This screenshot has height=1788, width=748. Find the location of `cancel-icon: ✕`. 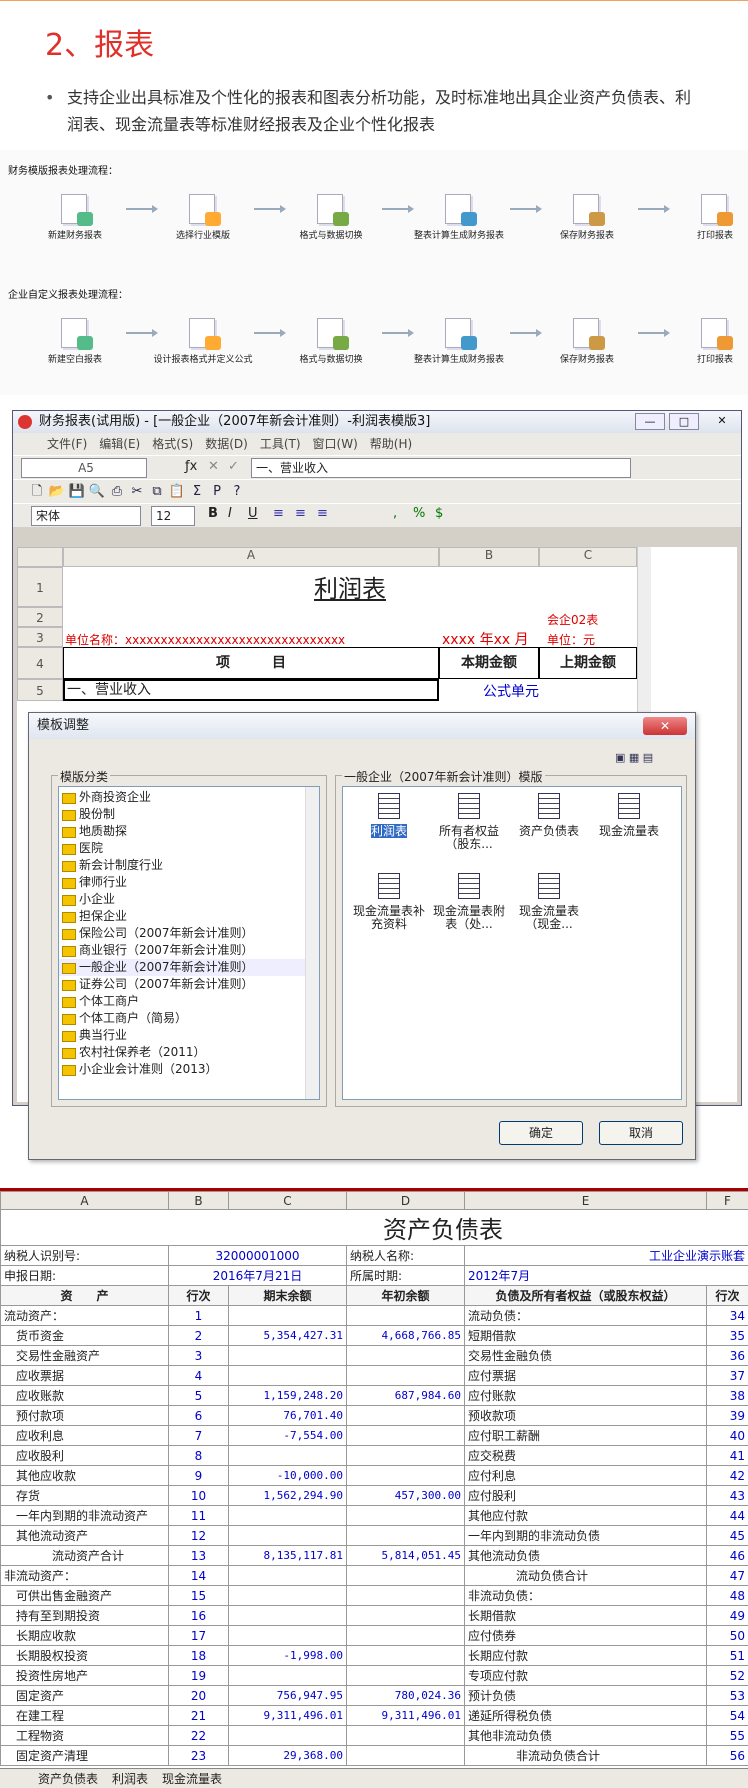

cancel-icon: ✕ is located at coordinates (213, 466).